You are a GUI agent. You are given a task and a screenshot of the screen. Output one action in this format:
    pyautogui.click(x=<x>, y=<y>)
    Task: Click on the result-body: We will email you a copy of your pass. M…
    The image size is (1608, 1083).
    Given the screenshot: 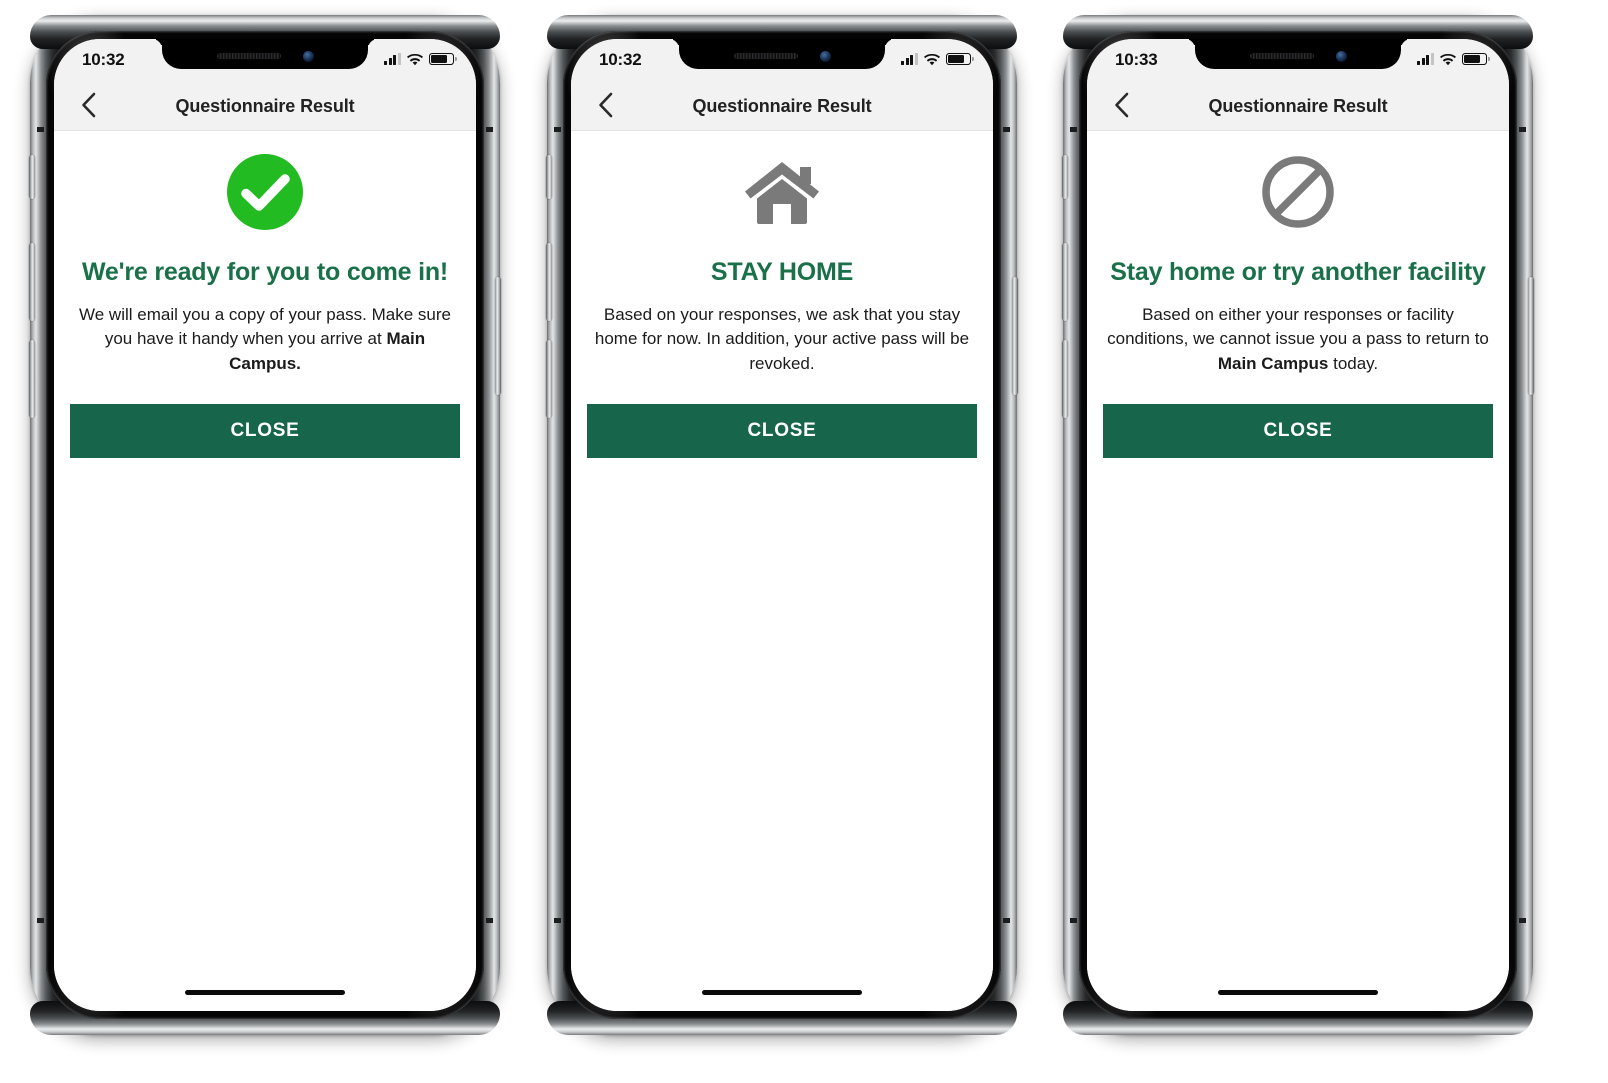 What is the action you would take?
    pyautogui.click(x=265, y=340)
    